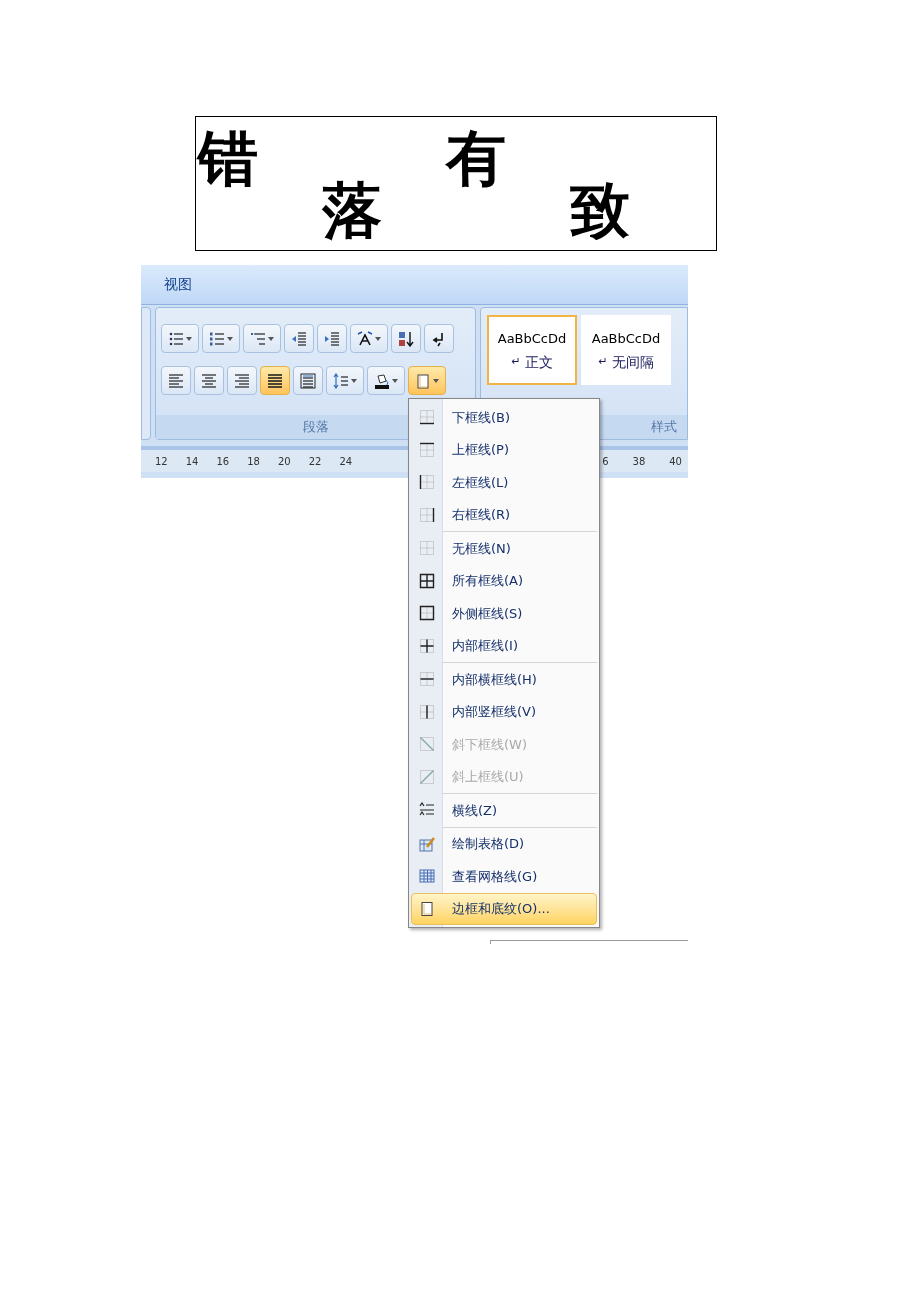 The image size is (920, 1302). Describe the element at coordinates (504, 711) in the screenshot. I see `menu-item: 内部竖框线(V)` at that location.